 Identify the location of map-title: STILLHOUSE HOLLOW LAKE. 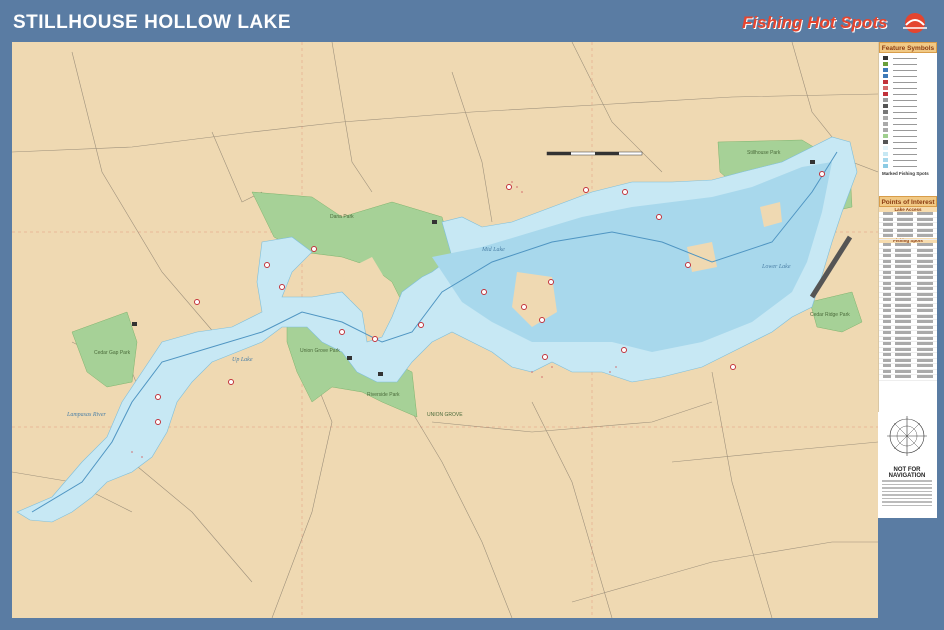
(152, 22).